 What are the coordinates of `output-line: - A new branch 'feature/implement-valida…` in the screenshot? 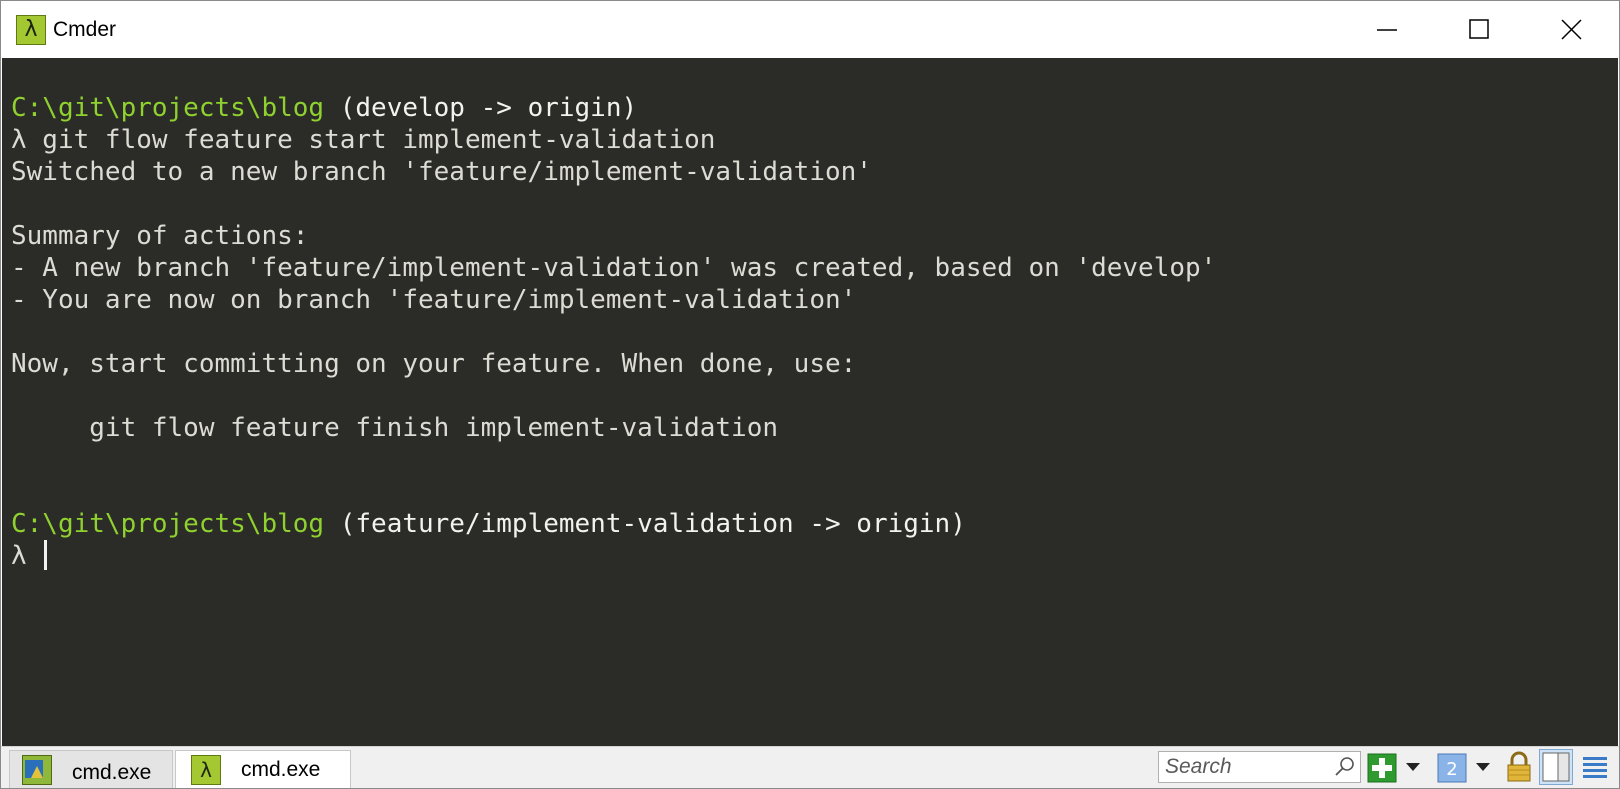 It's located at (614, 268).